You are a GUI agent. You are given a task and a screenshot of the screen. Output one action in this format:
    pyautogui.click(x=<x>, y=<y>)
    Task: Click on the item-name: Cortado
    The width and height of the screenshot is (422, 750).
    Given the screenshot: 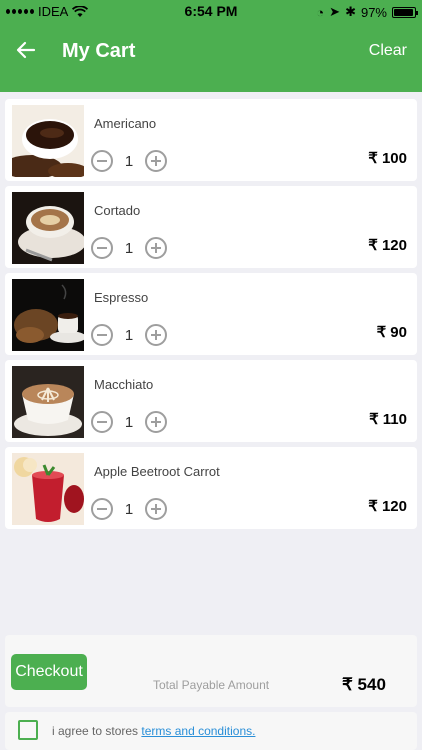 What is the action you would take?
    pyautogui.click(x=117, y=210)
    